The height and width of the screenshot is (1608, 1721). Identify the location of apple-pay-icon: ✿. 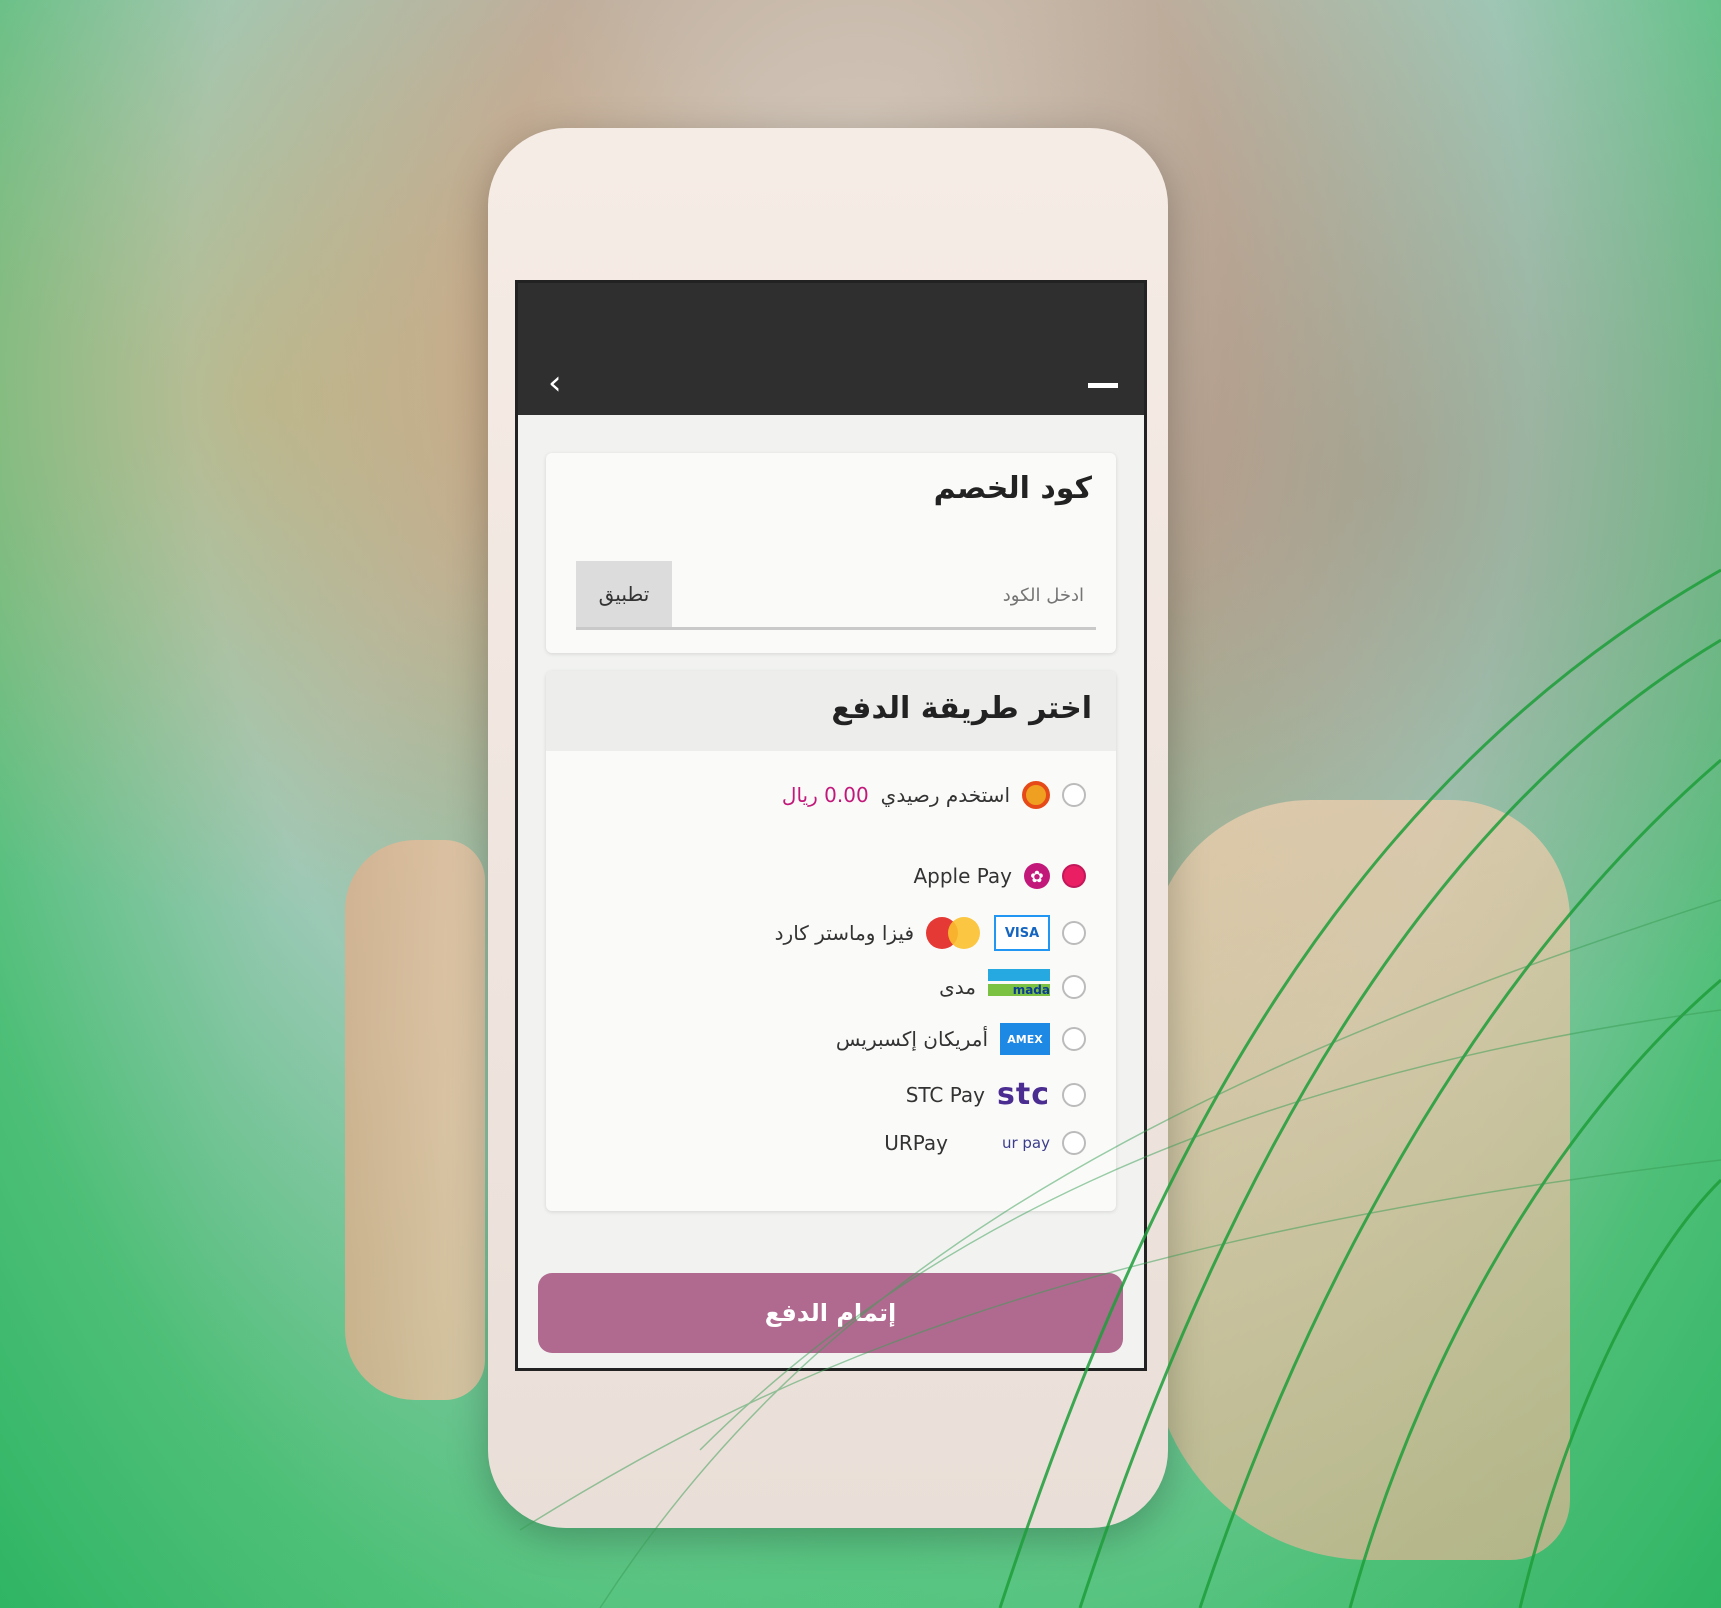
(1037, 876).